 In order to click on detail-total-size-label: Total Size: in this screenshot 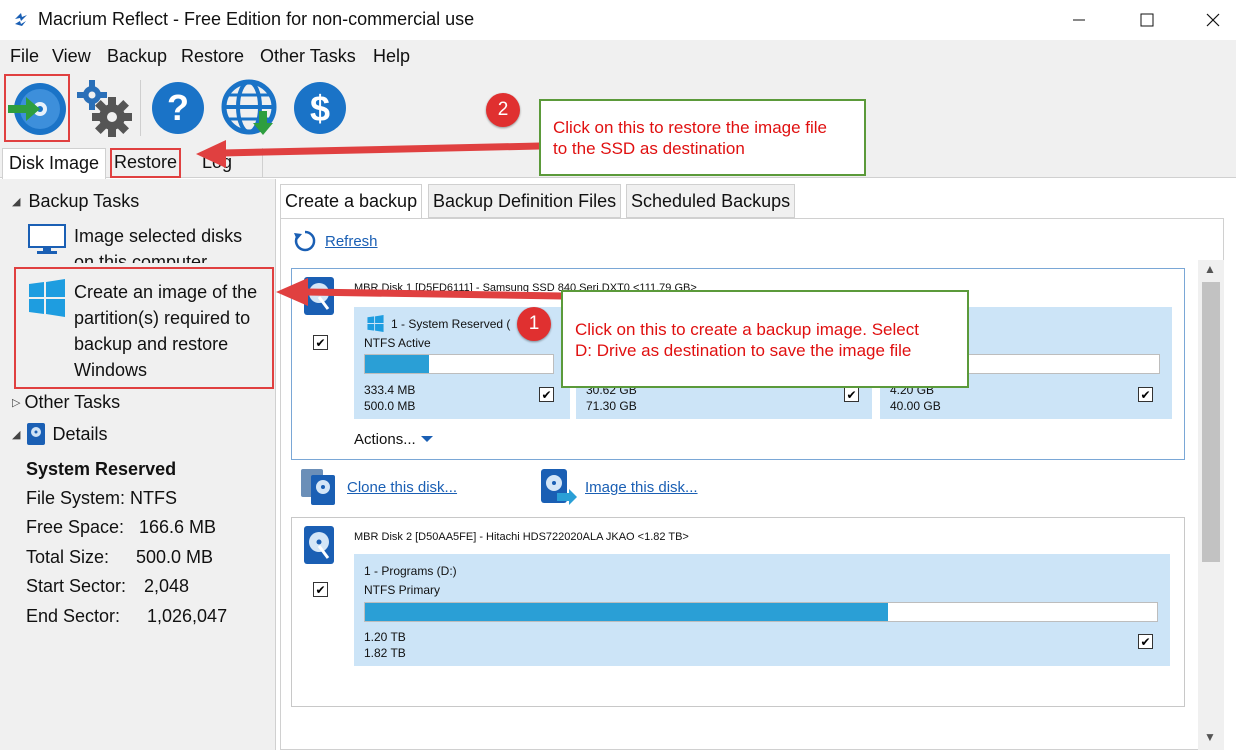, I will do `click(68, 557)`.